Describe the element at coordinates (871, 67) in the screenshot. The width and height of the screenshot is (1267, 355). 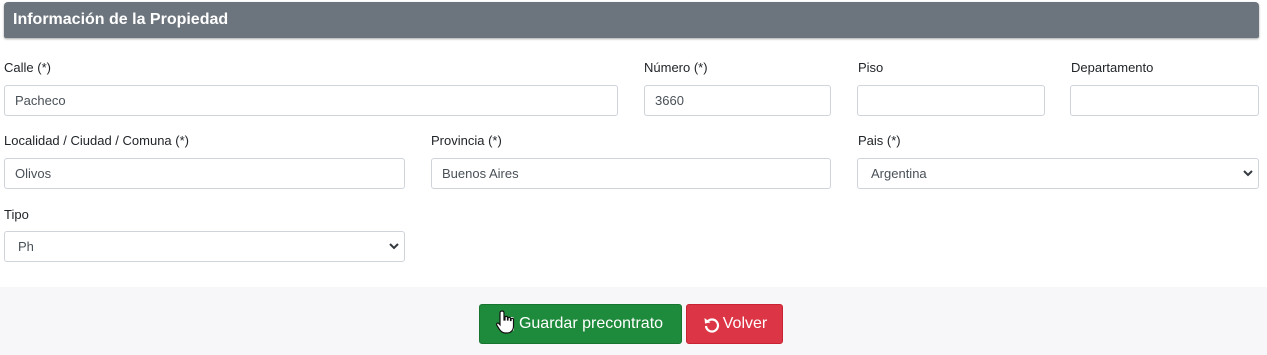
I see `piso-label: Piso` at that location.